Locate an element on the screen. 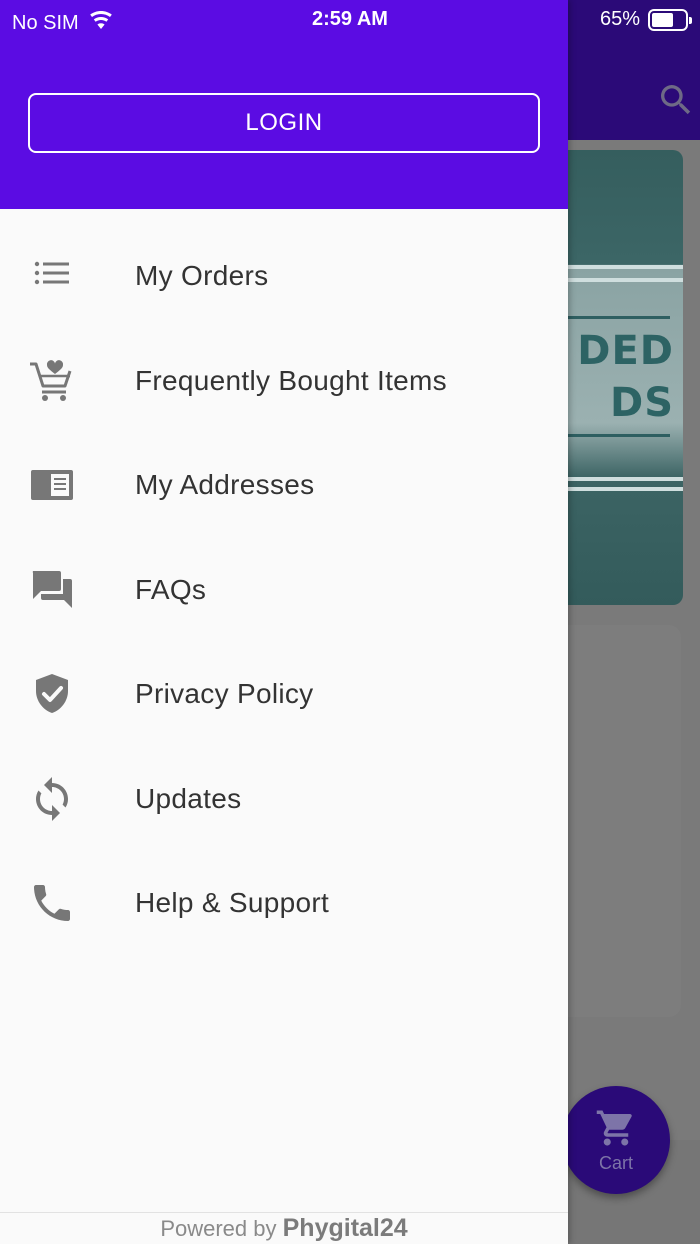  menu-item-frequently-bought: Frequently Bought Items is located at coordinates (284, 381).